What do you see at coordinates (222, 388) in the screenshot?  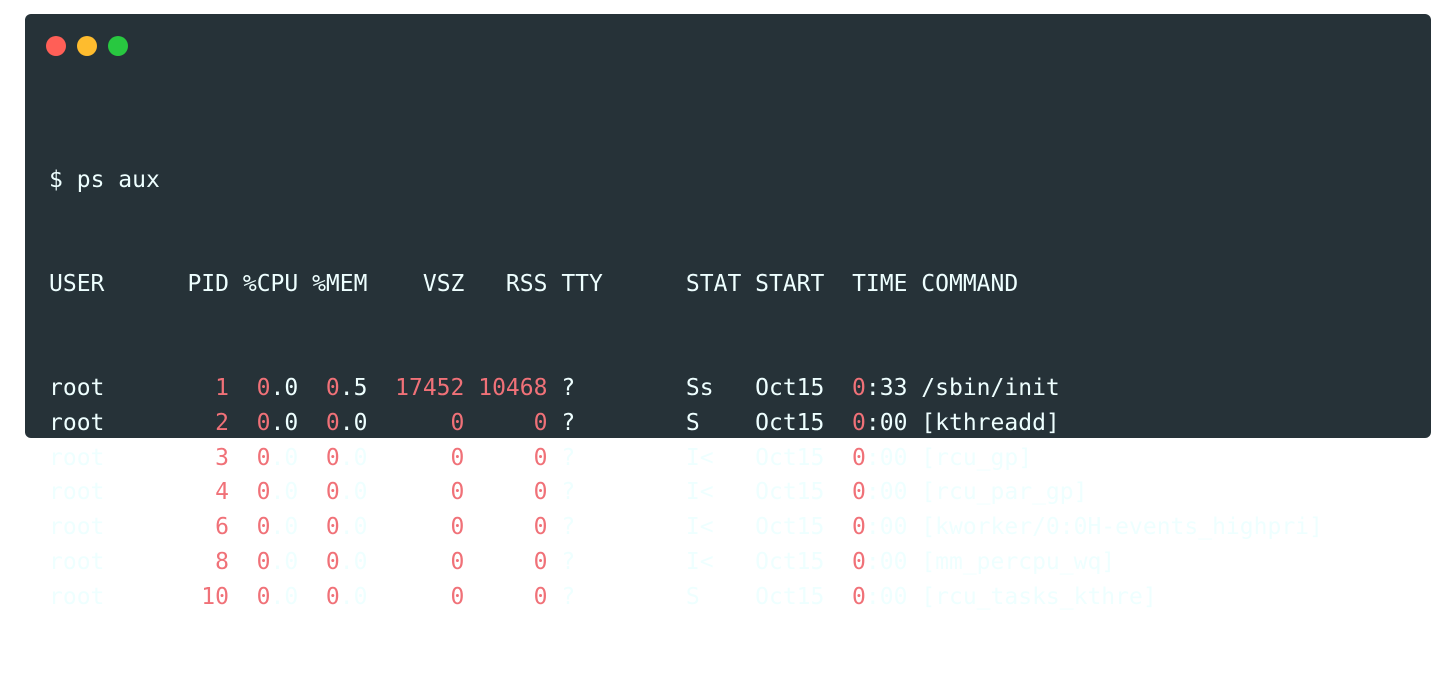 I see `cell-pid: 1` at bounding box center [222, 388].